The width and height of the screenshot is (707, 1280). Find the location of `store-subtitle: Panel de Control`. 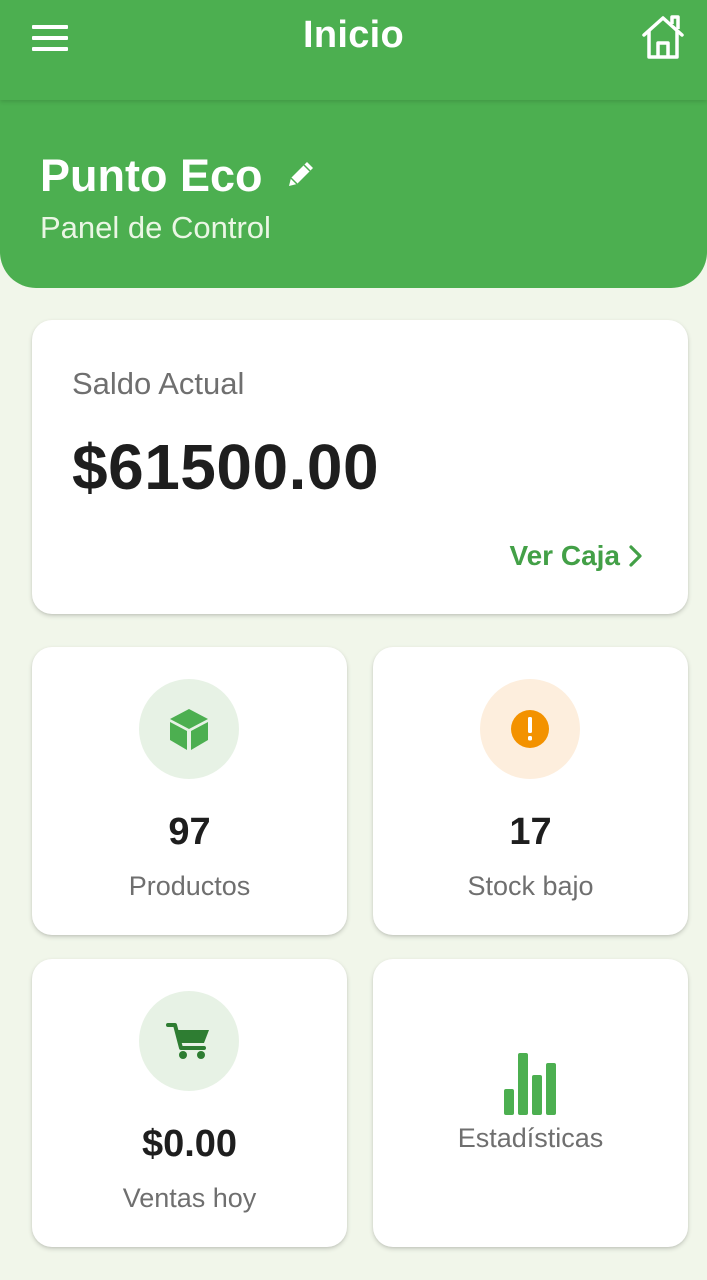

store-subtitle: Panel de Control is located at coordinates (155, 227).